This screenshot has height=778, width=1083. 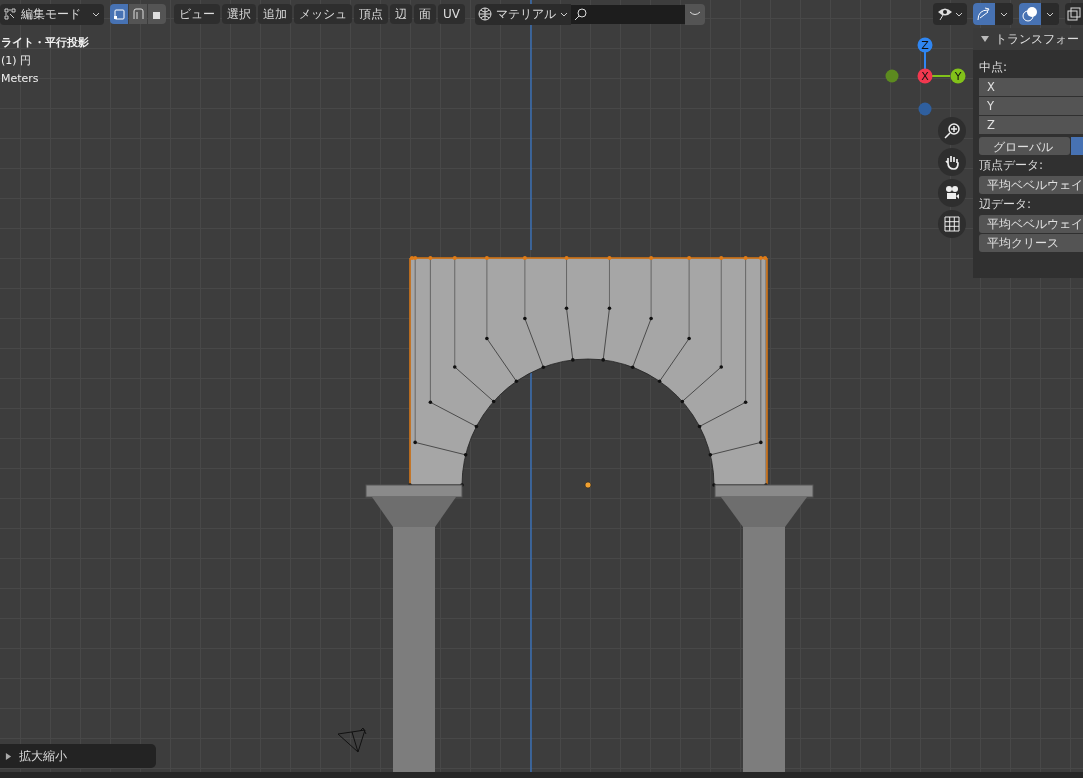 I want to click on hand-icon, so click(x=952, y=162).